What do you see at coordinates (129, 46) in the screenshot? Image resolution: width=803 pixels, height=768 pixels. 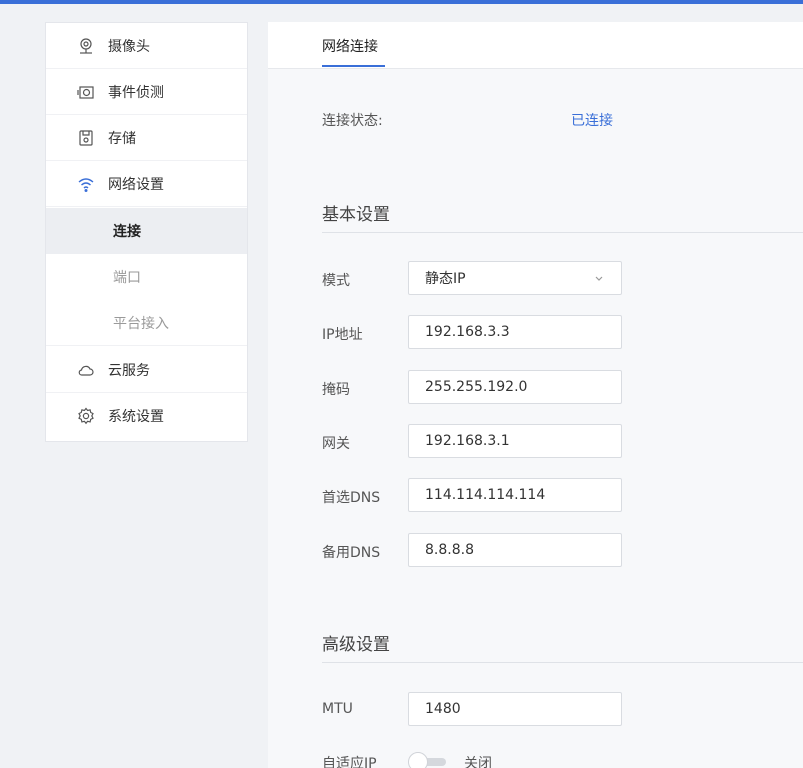 I see `sidebar-item-label: 摄像头` at bounding box center [129, 46].